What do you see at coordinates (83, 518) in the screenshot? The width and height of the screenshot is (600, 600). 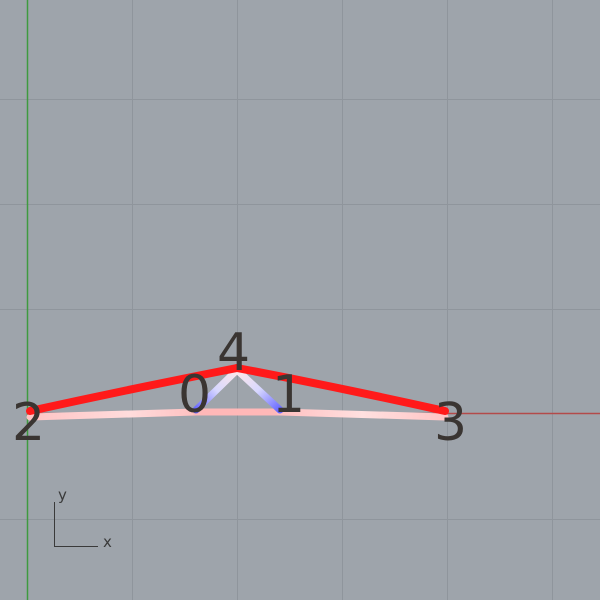 I see `axis-gizmo: y x` at bounding box center [83, 518].